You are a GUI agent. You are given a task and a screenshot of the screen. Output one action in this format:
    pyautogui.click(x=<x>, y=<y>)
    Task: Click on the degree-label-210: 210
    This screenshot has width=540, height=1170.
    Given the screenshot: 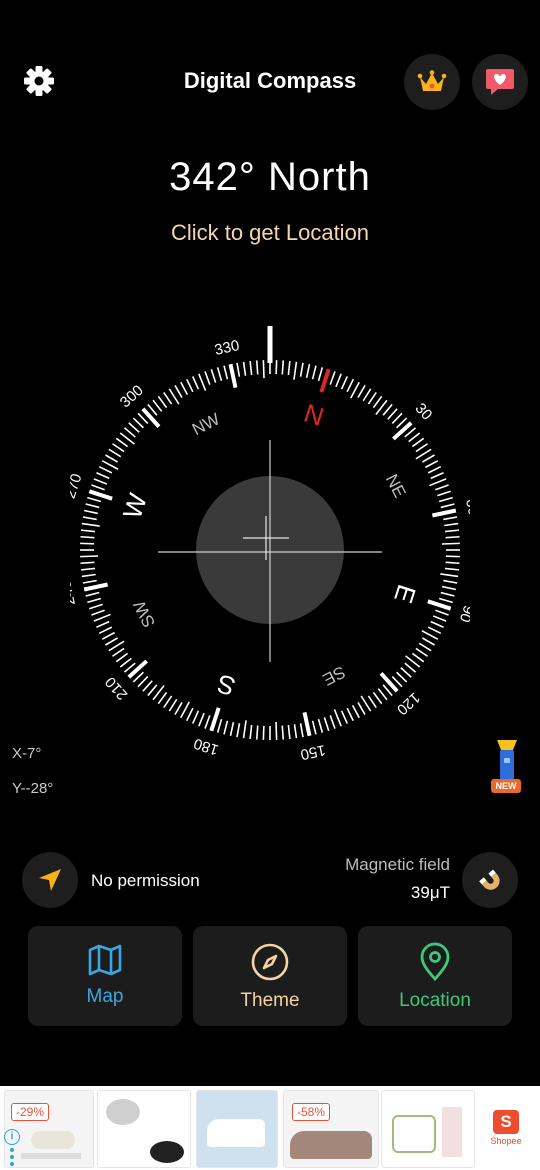 What is the action you would take?
    pyautogui.click(x=116, y=688)
    